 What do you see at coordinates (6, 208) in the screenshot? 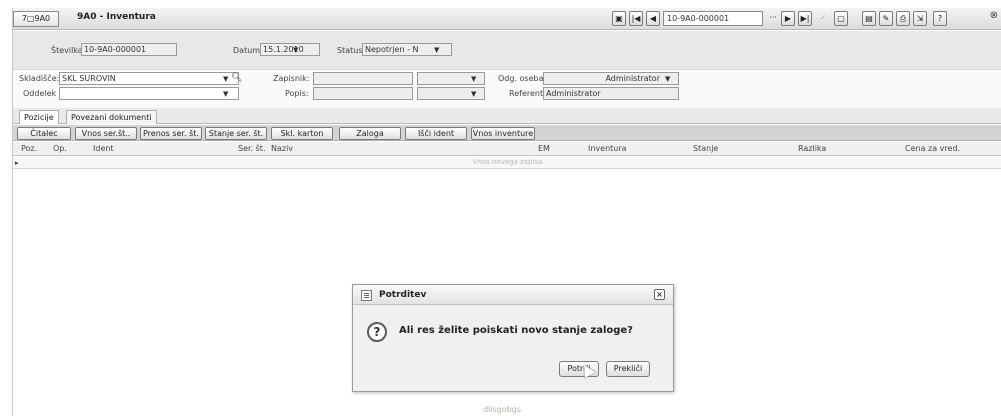
I see `desktop-margin` at bounding box center [6, 208].